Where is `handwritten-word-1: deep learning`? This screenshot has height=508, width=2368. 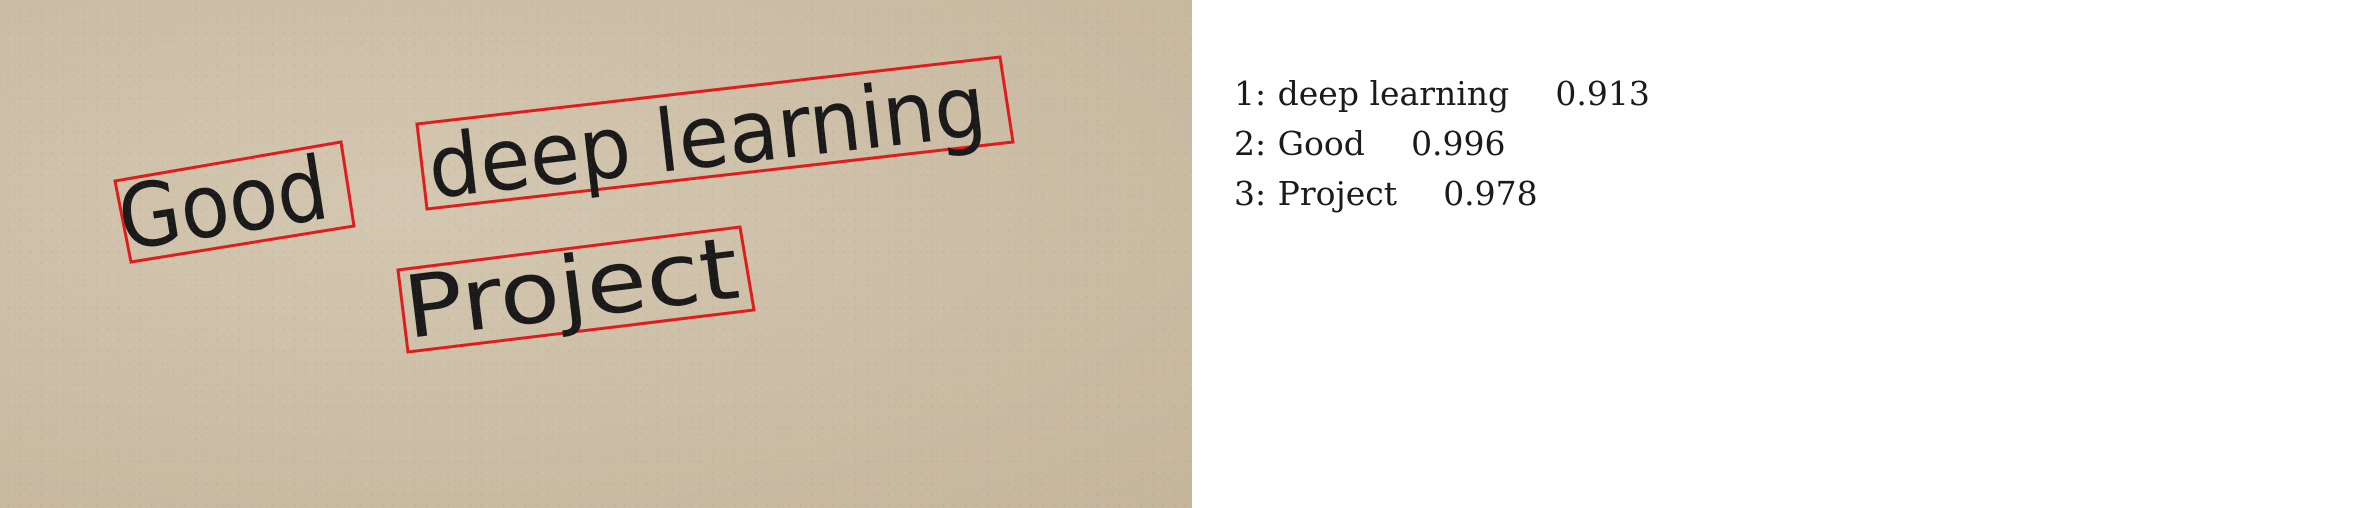 handwritten-word-1: deep learning is located at coordinates (707, 137).